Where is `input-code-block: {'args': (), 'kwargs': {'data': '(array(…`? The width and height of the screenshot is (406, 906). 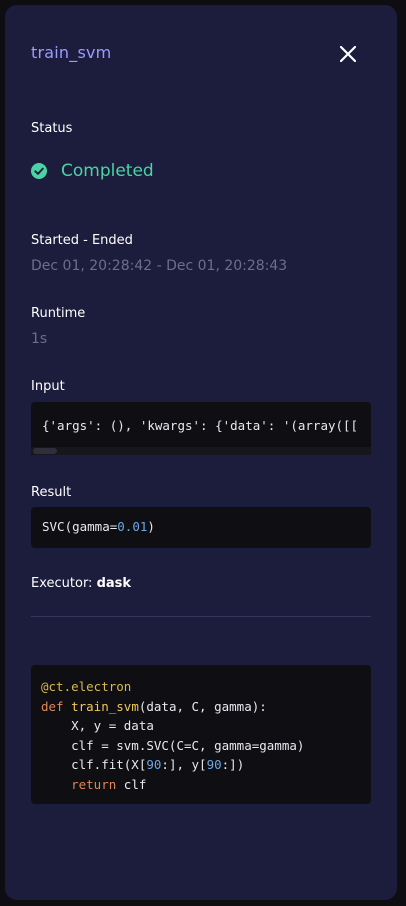
input-code-block: {'args': (), 'kwargs': {'data': '(array(… is located at coordinates (201, 428).